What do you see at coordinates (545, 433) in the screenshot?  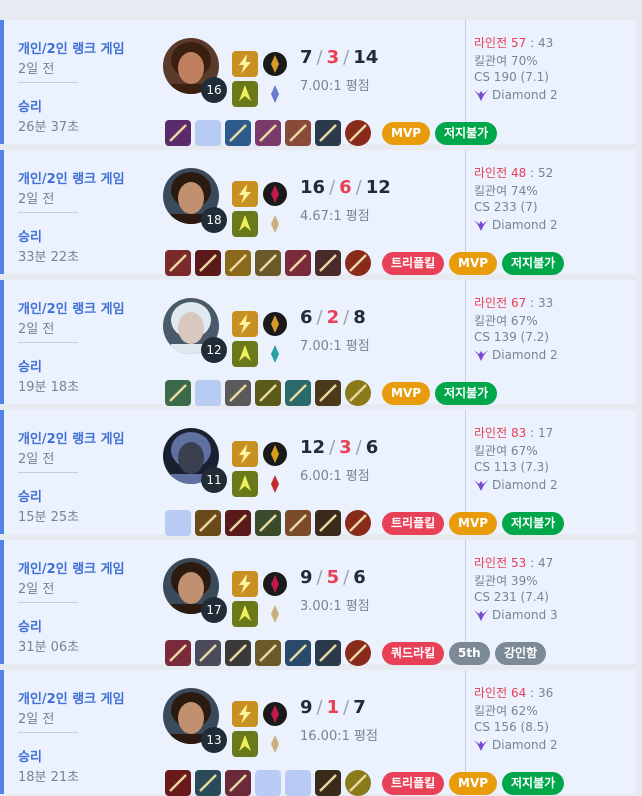 I see `laning-lose: 17` at bounding box center [545, 433].